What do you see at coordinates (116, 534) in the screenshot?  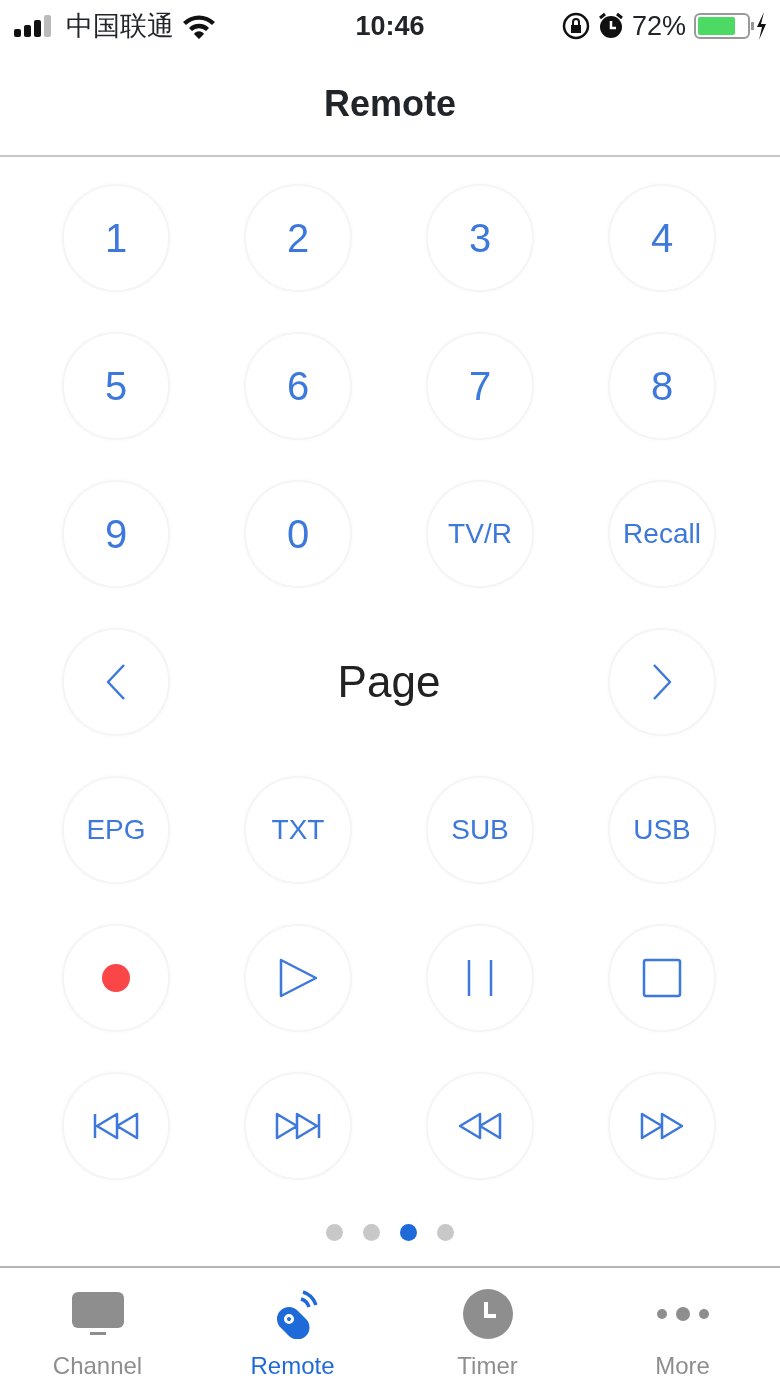 I see `remote-key: 9` at bounding box center [116, 534].